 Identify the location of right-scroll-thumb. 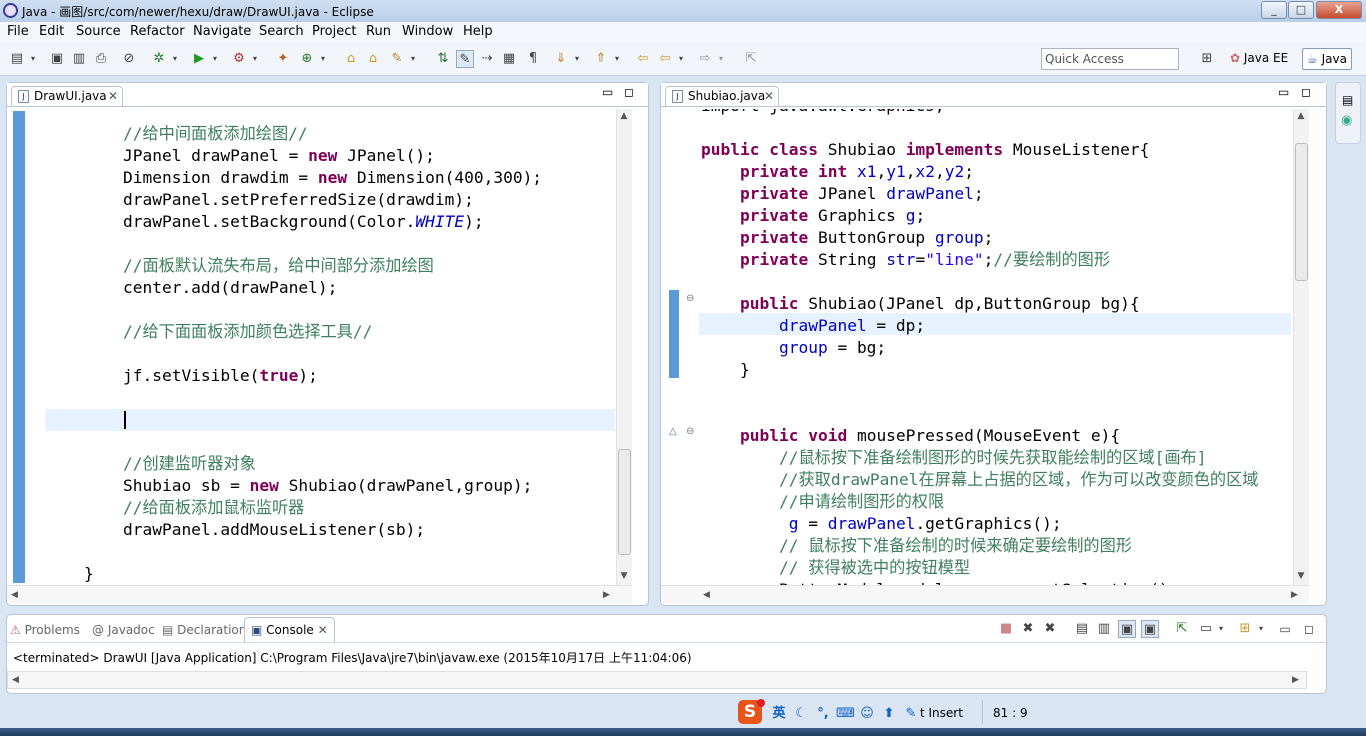
(1301, 212).